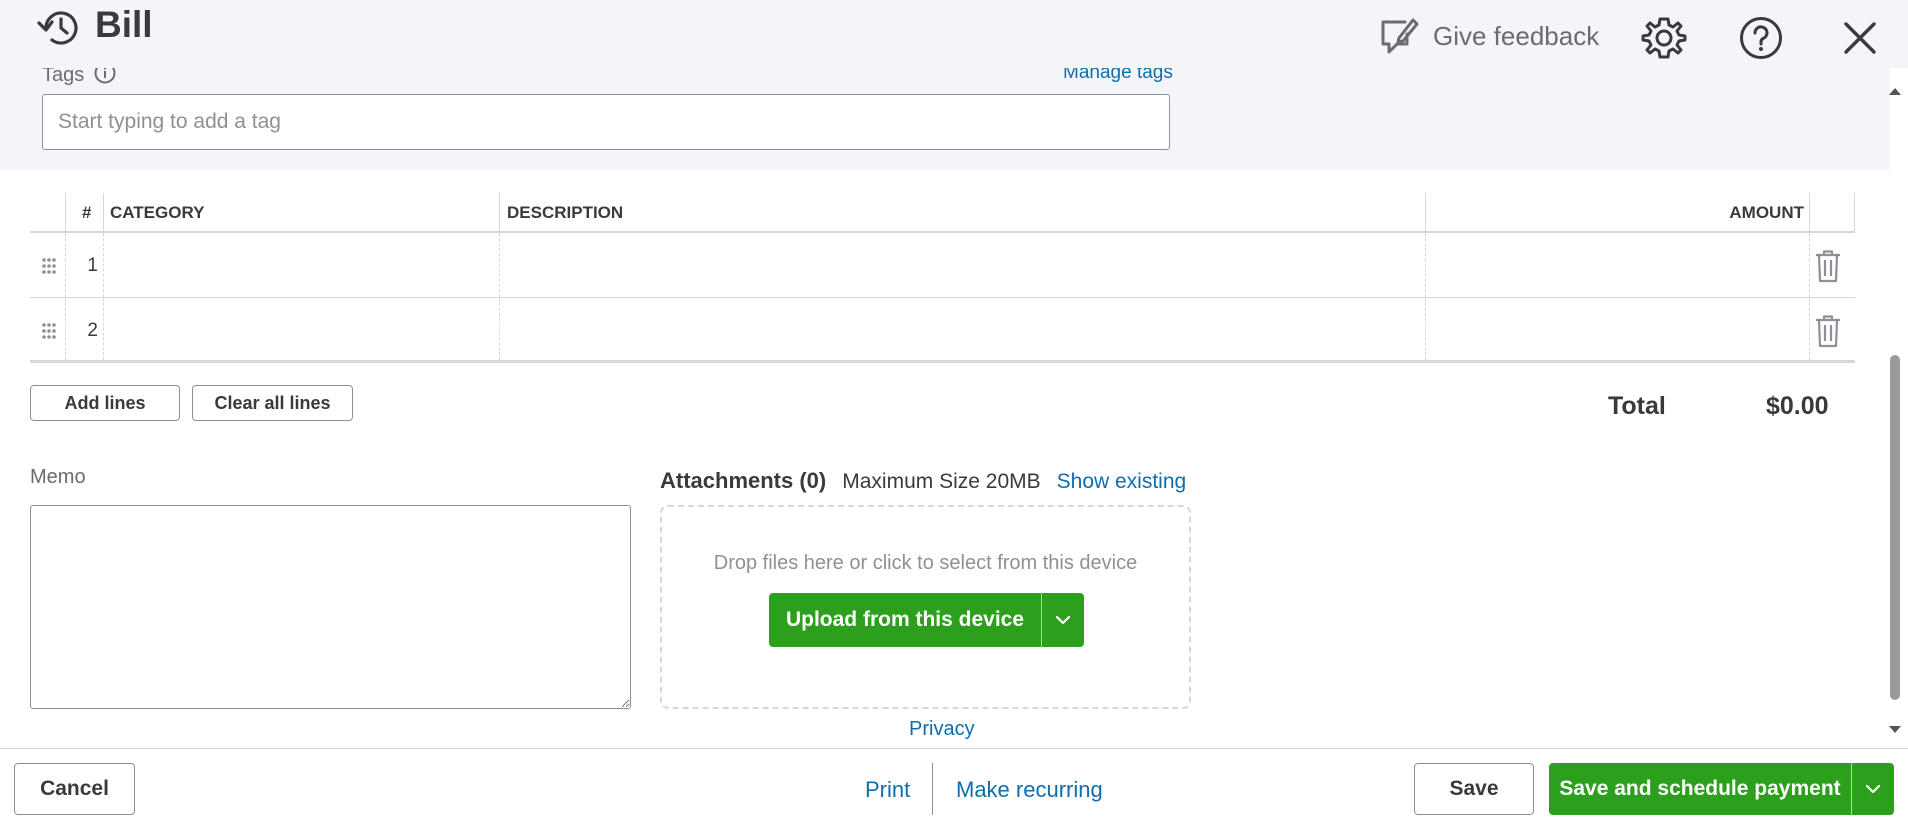 The image size is (1908, 839). What do you see at coordinates (60, 28) in the screenshot?
I see `history-icon` at bounding box center [60, 28].